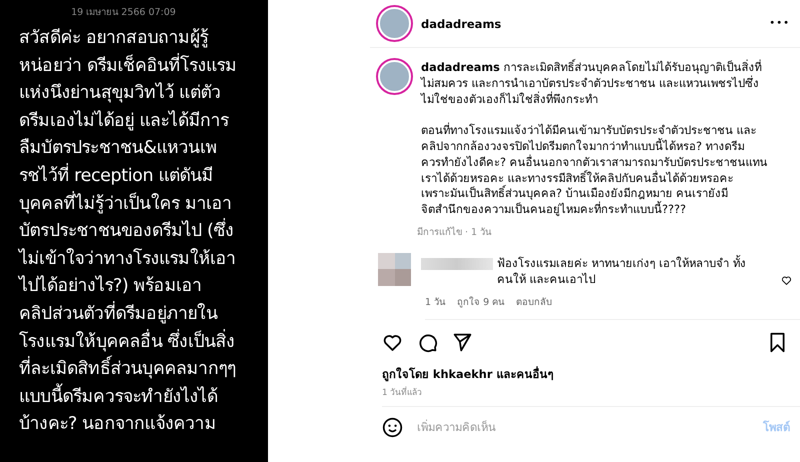  What do you see at coordinates (590, 23) in the screenshot?
I see `username: dadadreams` at bounding box center [590, 23].